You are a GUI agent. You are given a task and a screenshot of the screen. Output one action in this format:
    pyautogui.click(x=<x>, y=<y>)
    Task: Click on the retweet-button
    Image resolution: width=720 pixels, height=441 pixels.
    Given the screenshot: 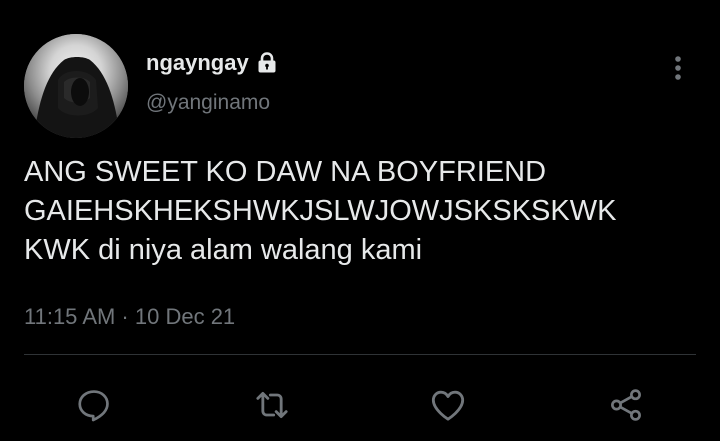 What is the action you would take?
    pyautogui.click(x=272, y=405)
    